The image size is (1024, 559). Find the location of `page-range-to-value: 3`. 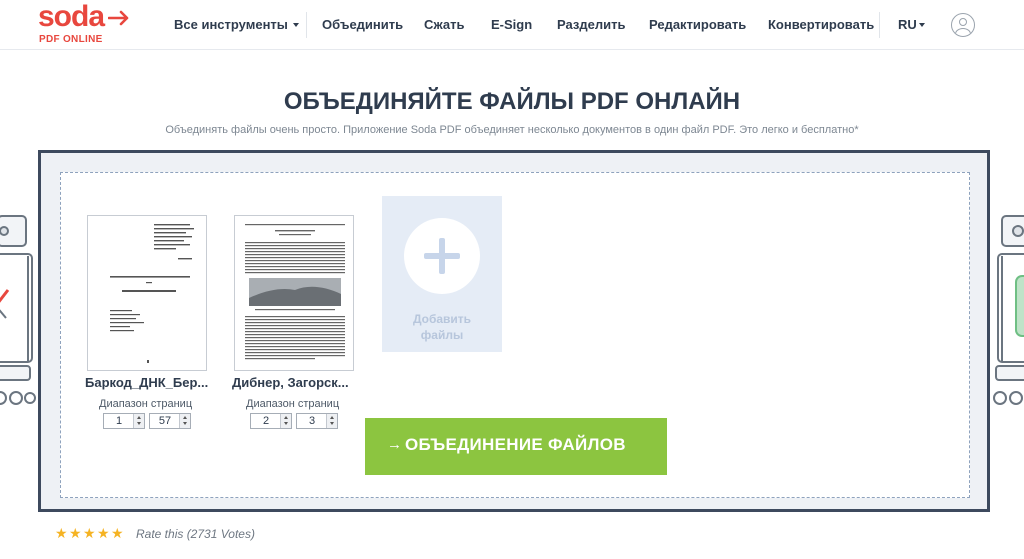

page-range-to-value: 3 is located at coordinates (312, 421).